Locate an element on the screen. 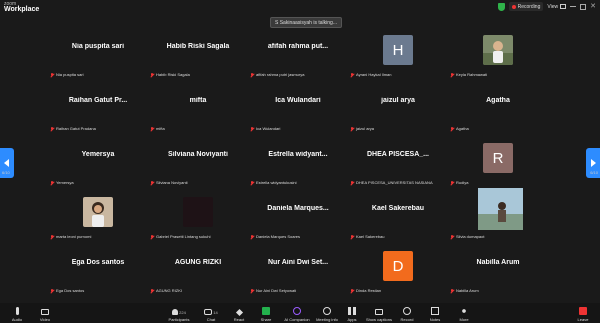  camera-icon is located at coordinates (45, 312).